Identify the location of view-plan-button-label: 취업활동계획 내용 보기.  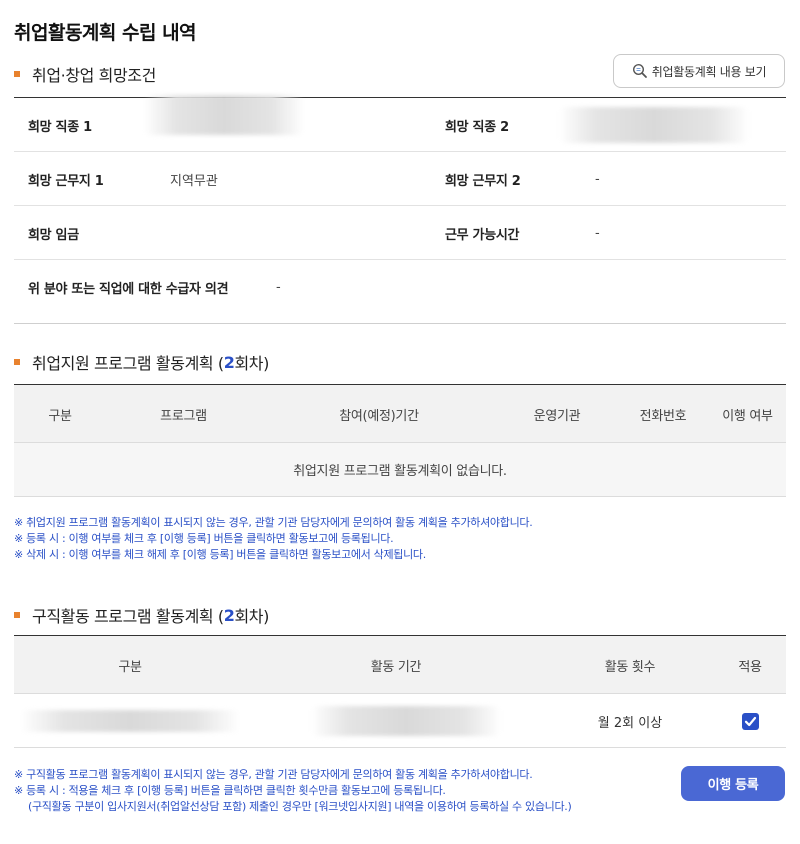
(709, 71).